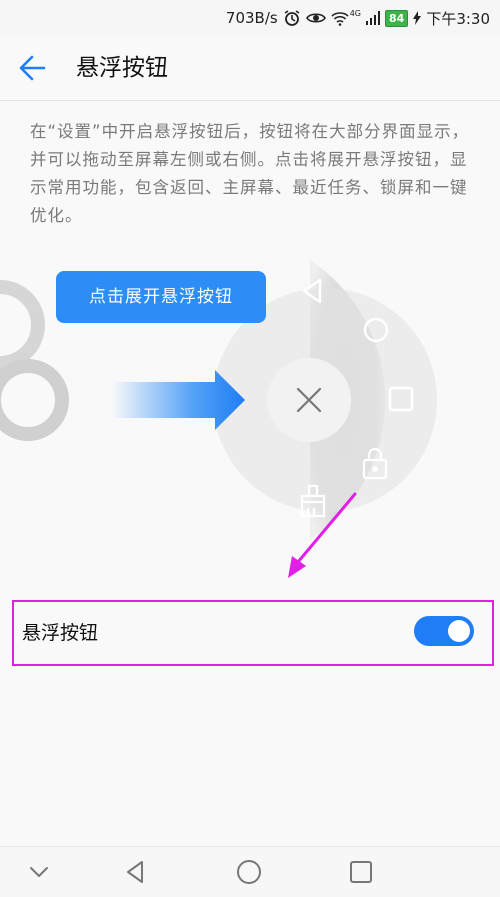 This screenshot has height=897, width=500. What do you see at coordinates (34, 360) in the screenshot?
I see `floating-ball-ghost` at bounding box center [34, 360].